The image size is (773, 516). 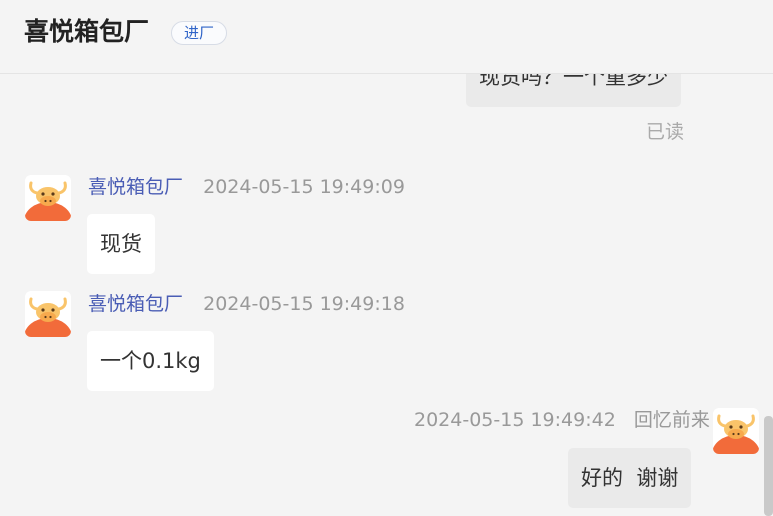 I want to click on message-bubble-outgoing: 现货吗？一个重多少, so click(x=573, y=90).